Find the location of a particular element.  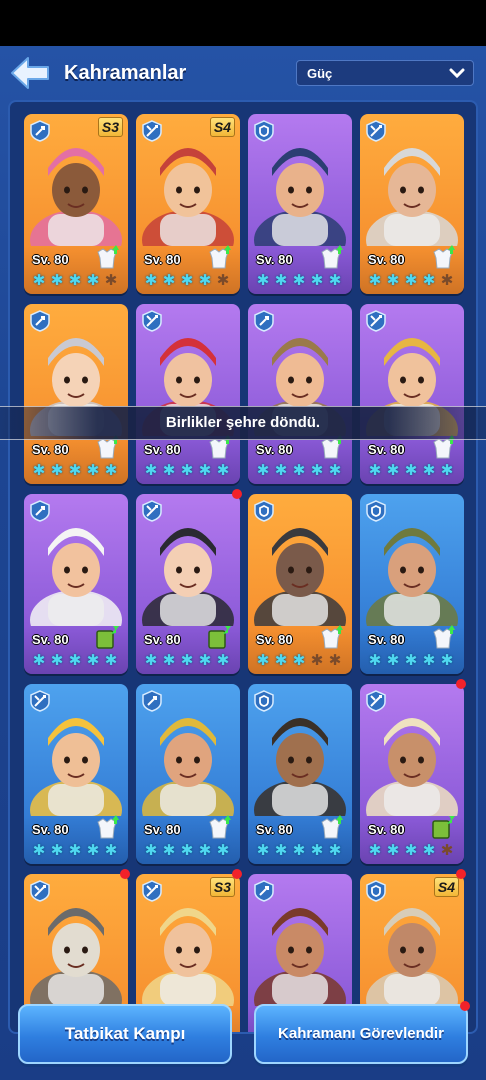

header: Kahramanlar Güç is located at coordinates (243, 73).